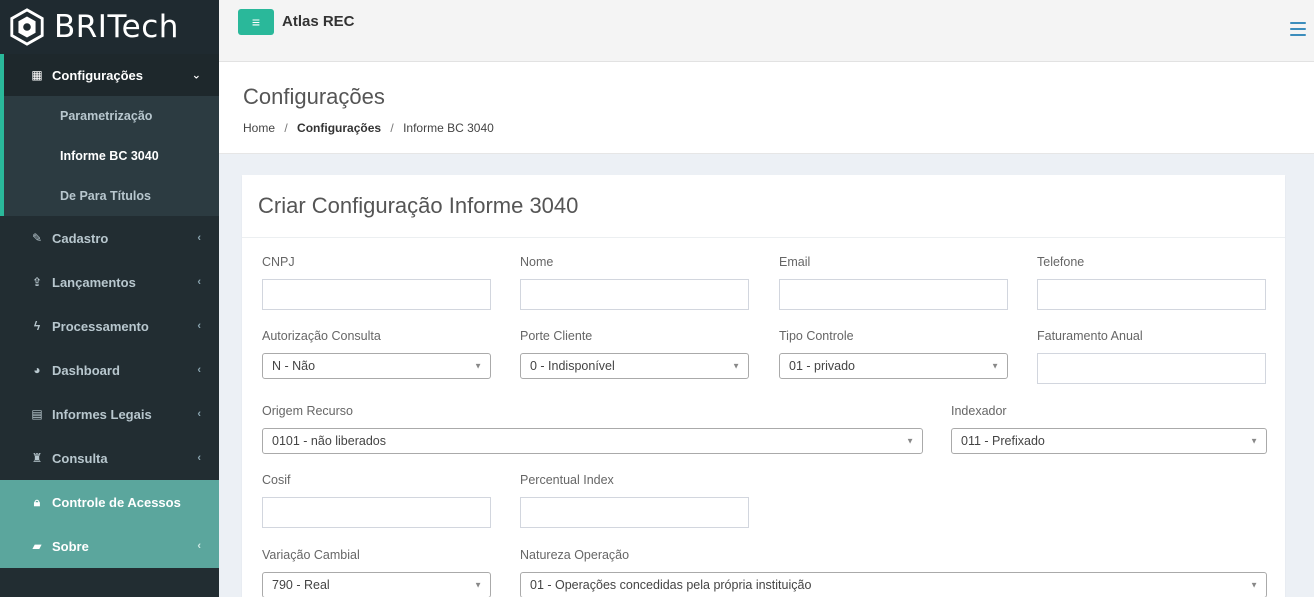 The width and height of the screenshot is (1314, 597). What do you see at coordinates (339, 128) in the screenshot?
I see `breadcrumb-configuracoes: Configurações` at bounding box center [339, 128].